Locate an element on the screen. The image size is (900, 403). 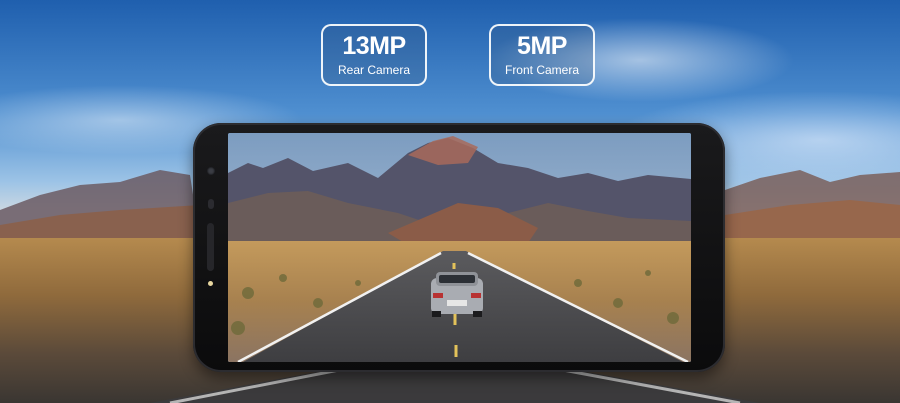
car-icon is located at coordinates (457, 294).